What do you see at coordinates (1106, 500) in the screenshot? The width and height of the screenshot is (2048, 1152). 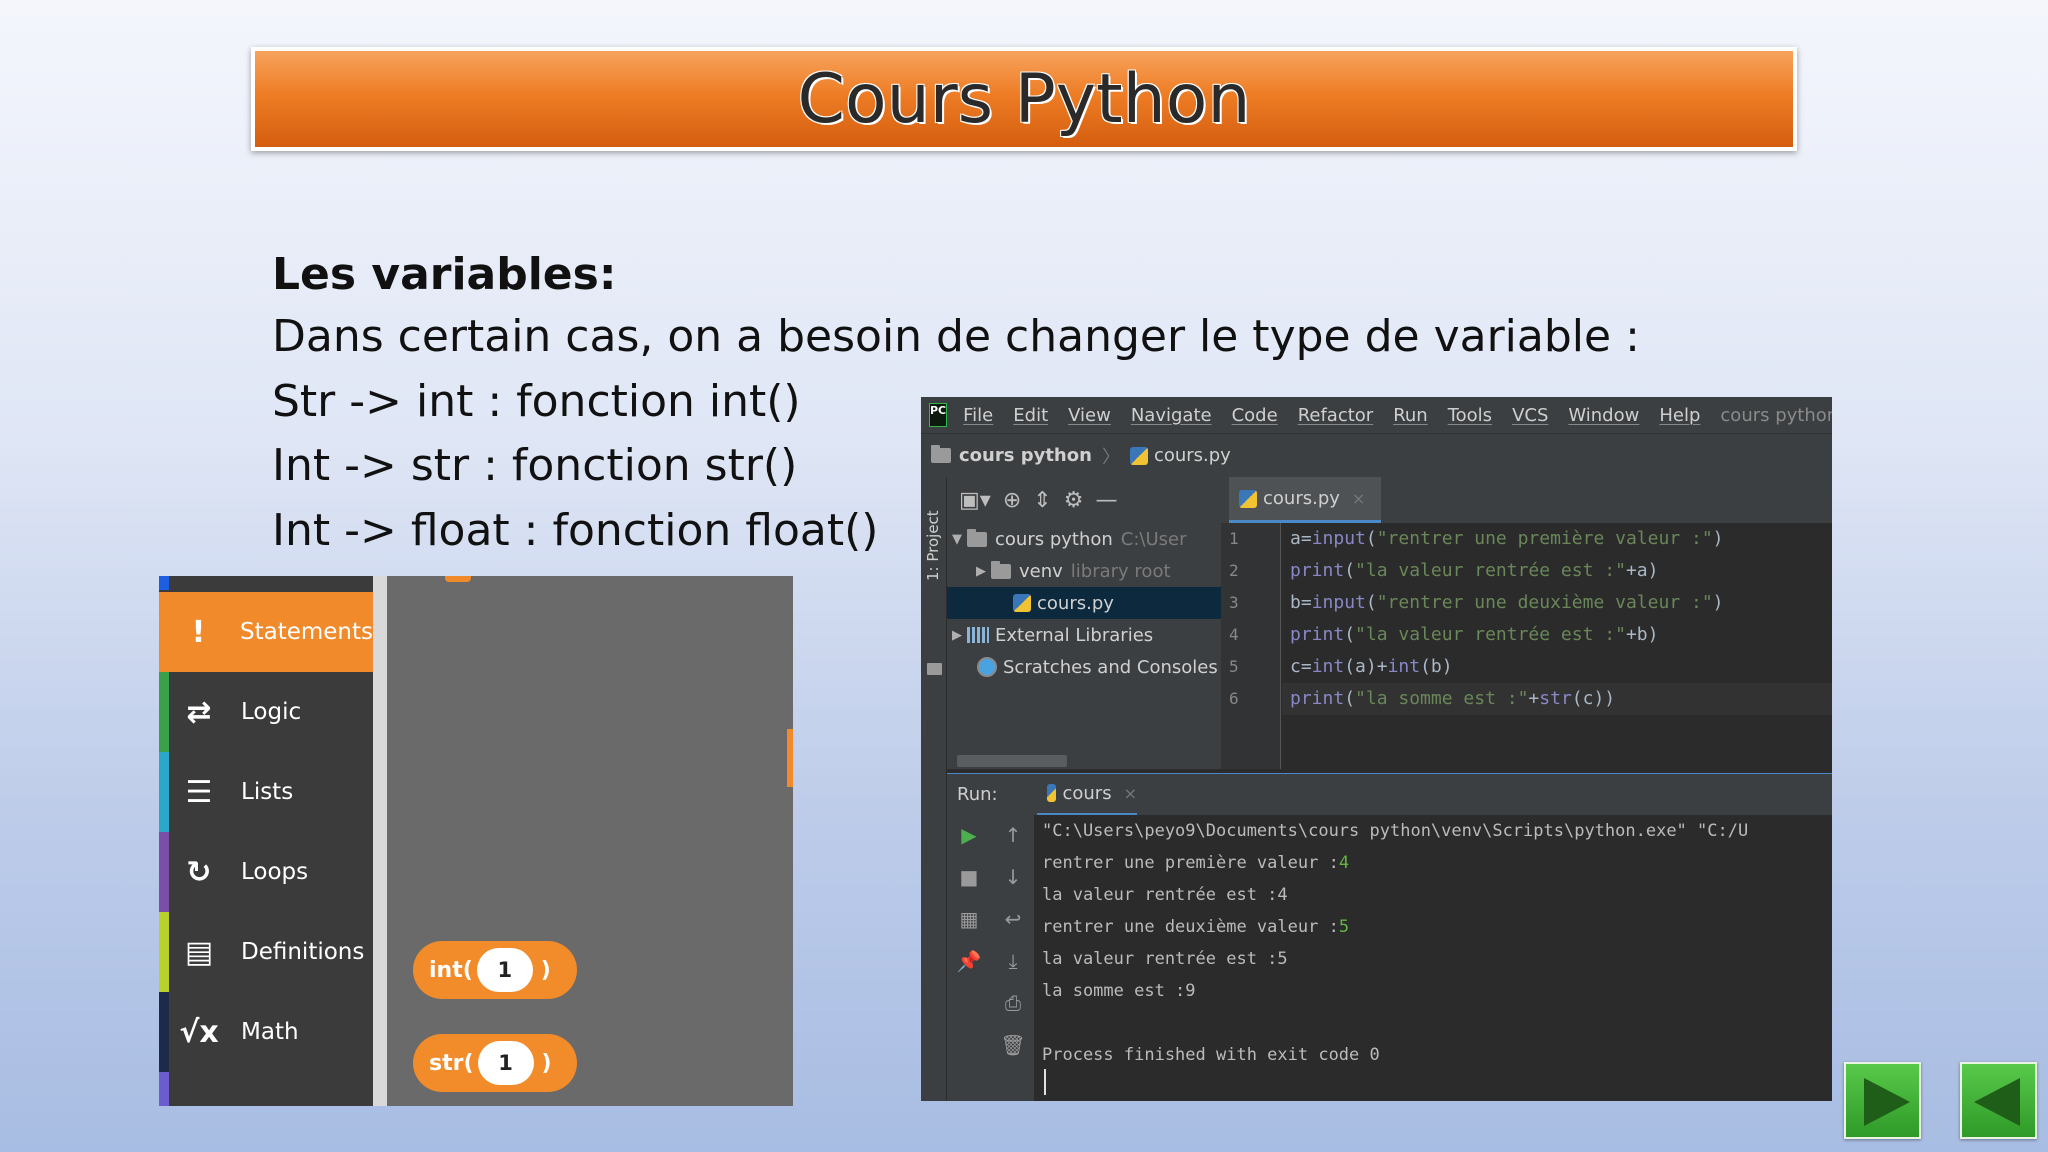 I see `minimize-icon: —` at bounding box center [1106, 500].